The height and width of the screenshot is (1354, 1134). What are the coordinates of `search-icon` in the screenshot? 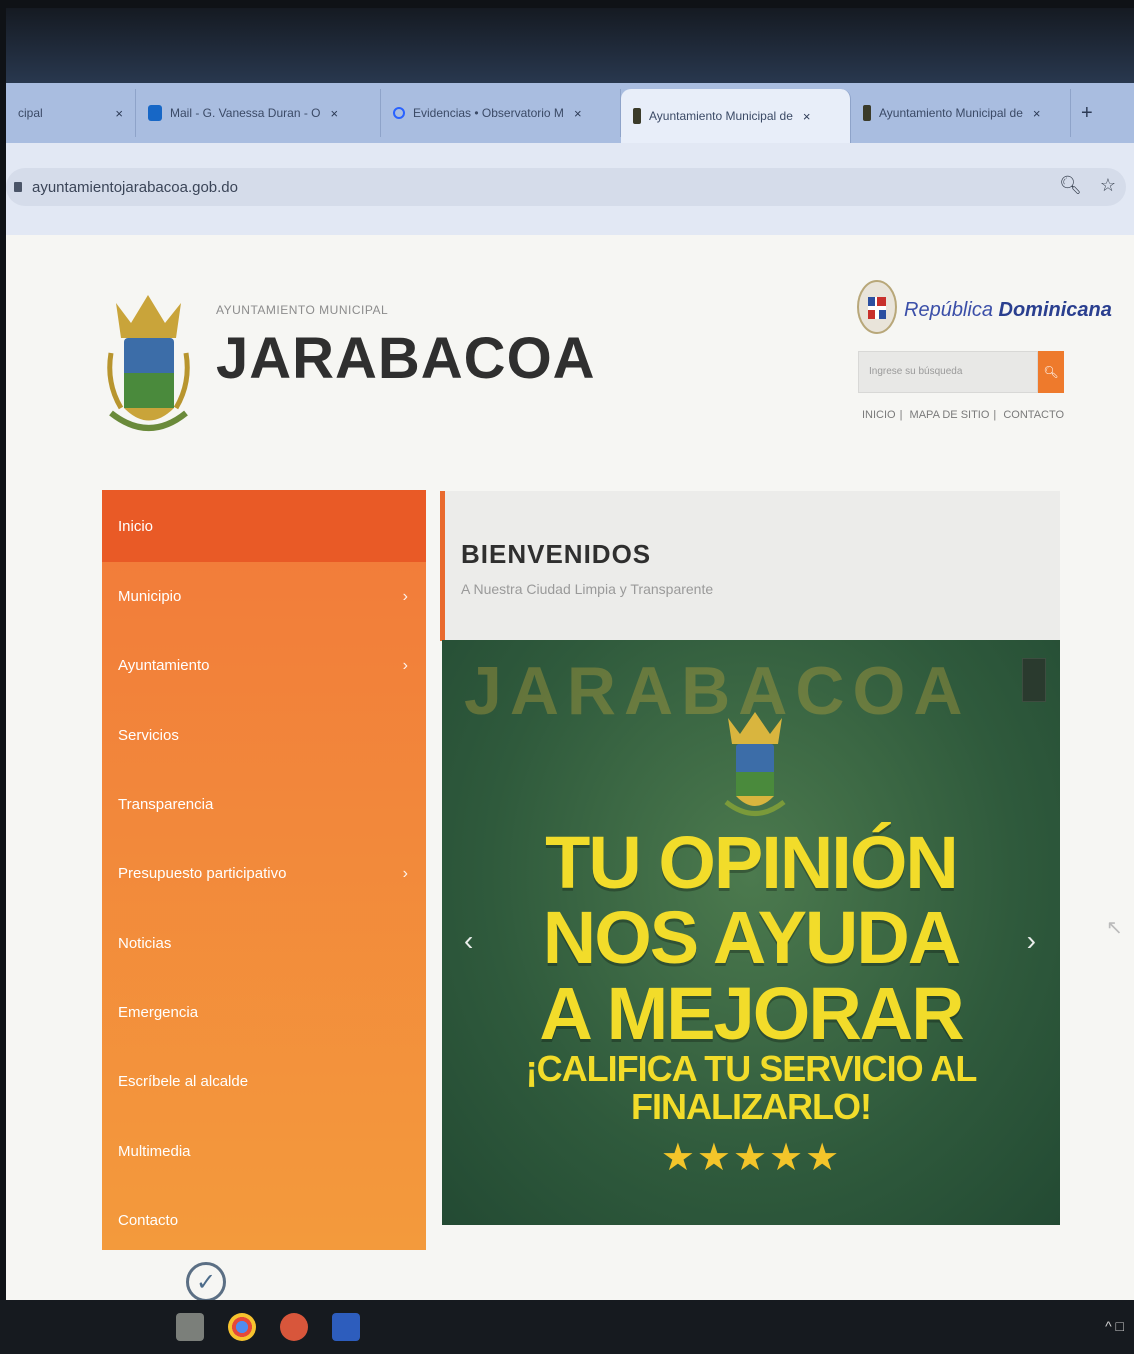 It's located at (399, 113).